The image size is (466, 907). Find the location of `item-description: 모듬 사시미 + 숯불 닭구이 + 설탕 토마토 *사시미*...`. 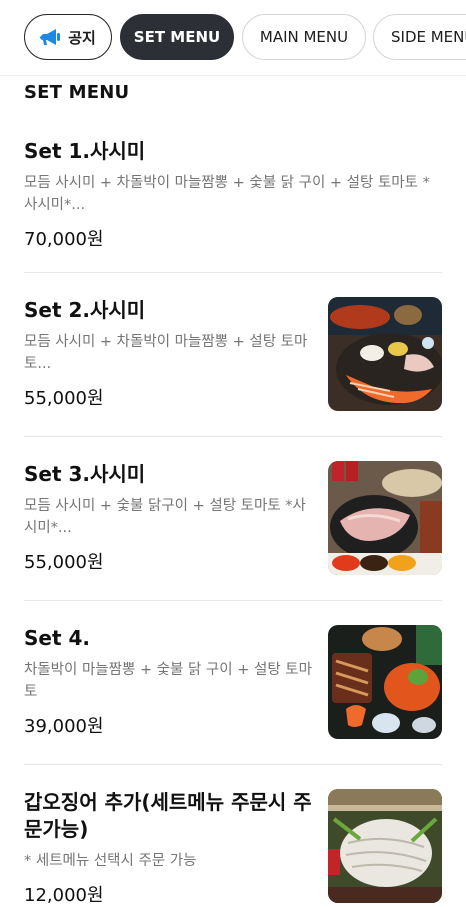

item-description: 모듬 사시미 + 숯불 닭구이 + 설탕 토마토 *사시미*... is located at coordinates (165, 517).